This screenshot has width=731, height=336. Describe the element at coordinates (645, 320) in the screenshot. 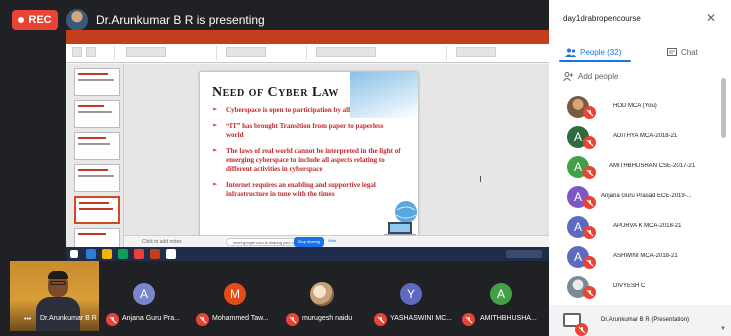

I see `presentation-name: Dr.Arunkumar B R (Presentation)` at that location.